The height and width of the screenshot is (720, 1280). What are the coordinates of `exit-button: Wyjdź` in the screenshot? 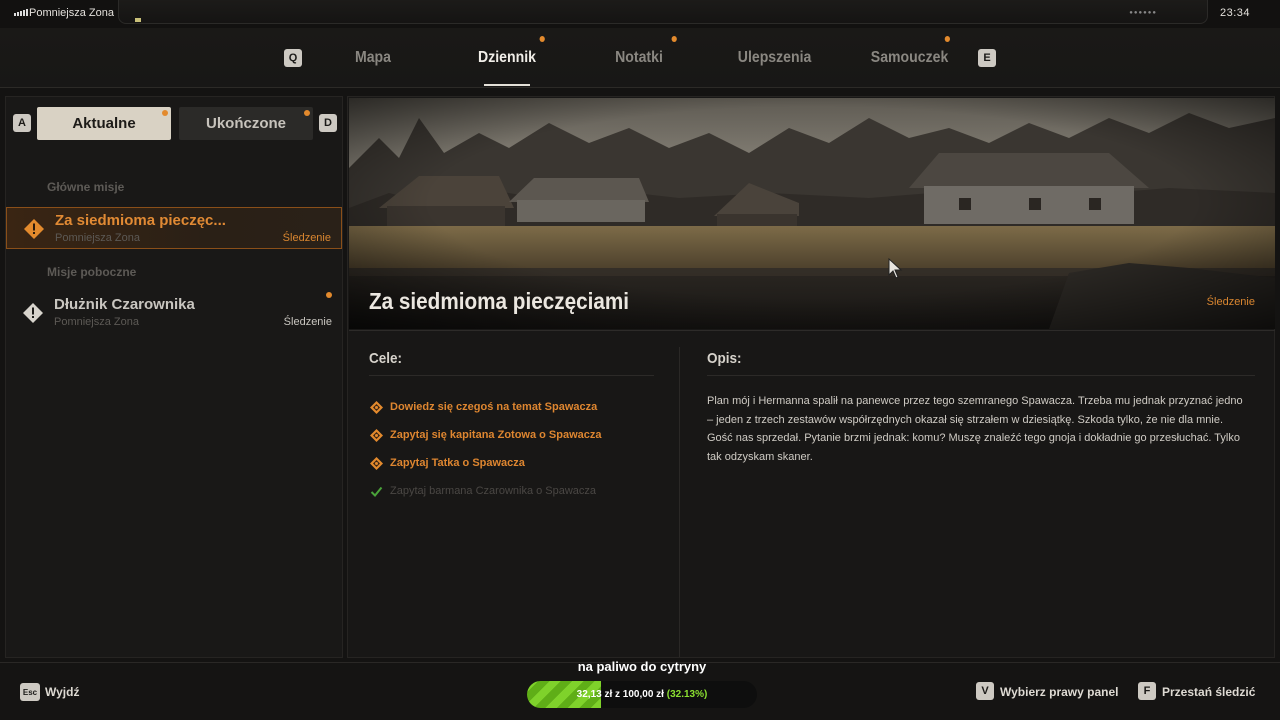 It's located at (62, 692).